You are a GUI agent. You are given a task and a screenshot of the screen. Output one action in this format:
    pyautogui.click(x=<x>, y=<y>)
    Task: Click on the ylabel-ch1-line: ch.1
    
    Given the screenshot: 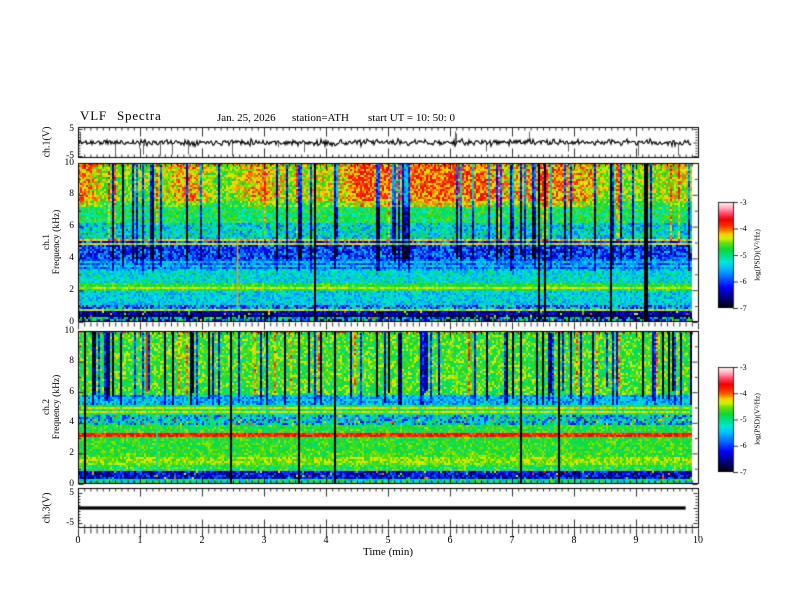 What is the action you would take?
    pyautogui.click(x=47, y=242)
    